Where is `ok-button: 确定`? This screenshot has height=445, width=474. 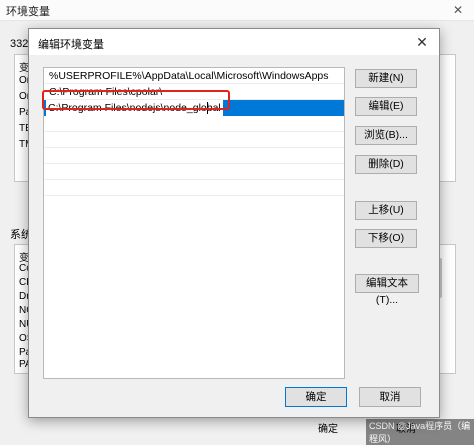
ok-button: 确定 is located at coordinates (316, 397).